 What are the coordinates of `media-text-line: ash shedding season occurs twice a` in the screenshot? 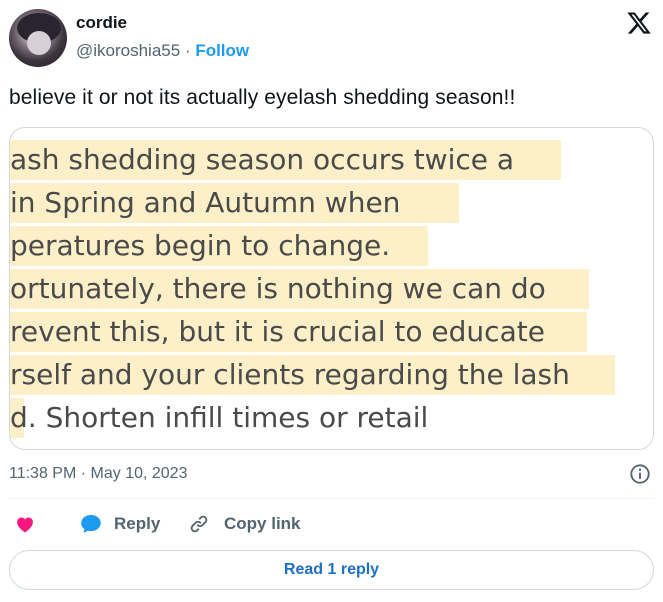 It's located at (285, 160).